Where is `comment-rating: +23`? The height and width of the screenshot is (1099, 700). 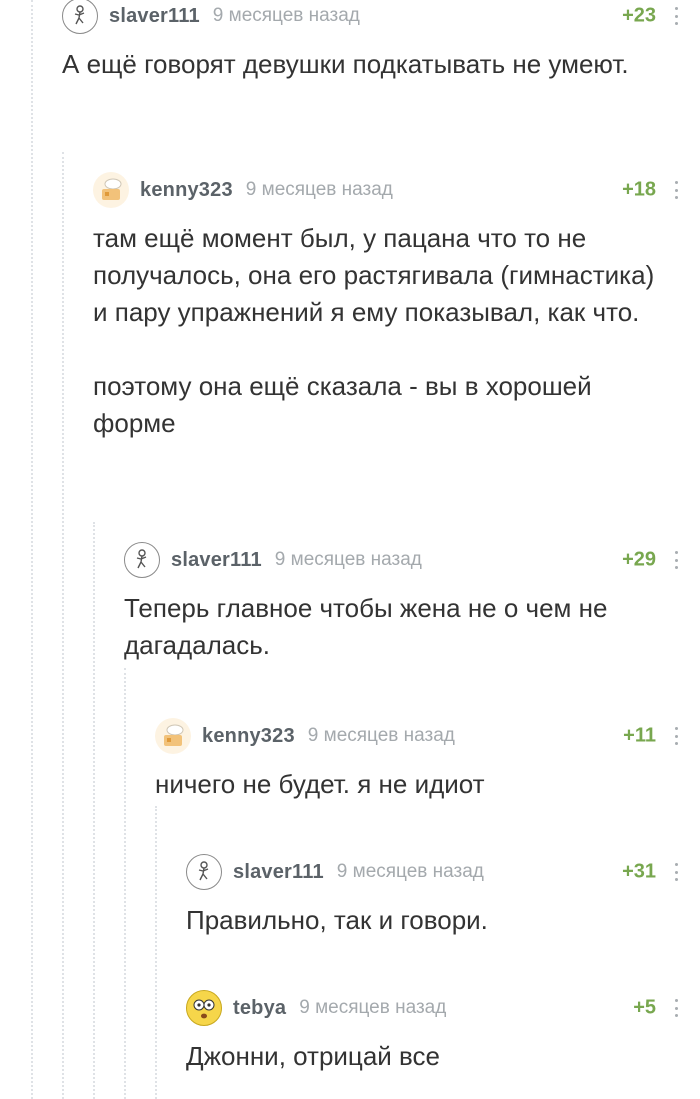 comment-rating: +23 is located at coordinates (639, 15).